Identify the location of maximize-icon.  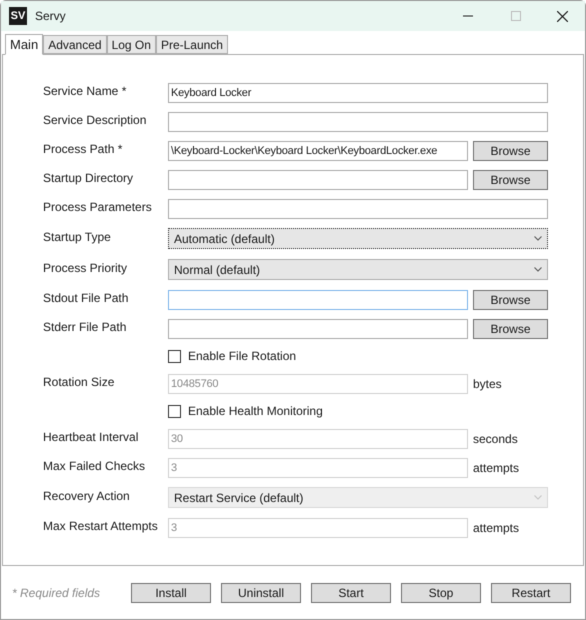
(516, 16).